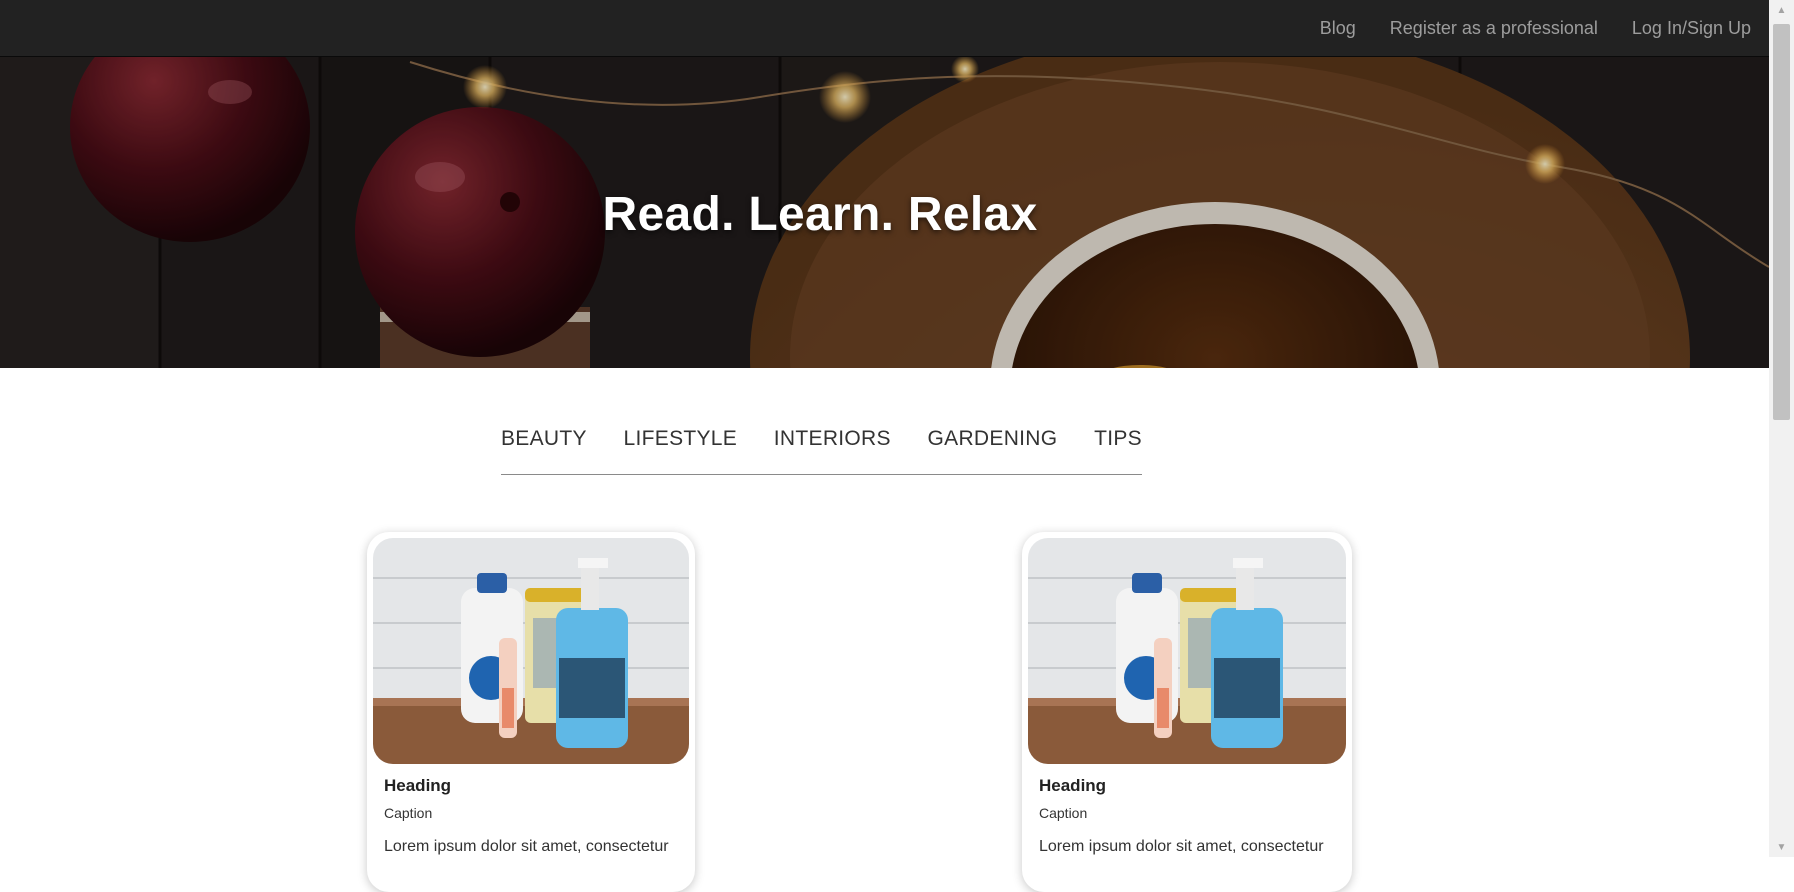 The image size is (1794, 892). Describe the element at coordinates (681, 446) in the screenshot. I see `tab-lifestyle: LIFESTYLE` at that location.